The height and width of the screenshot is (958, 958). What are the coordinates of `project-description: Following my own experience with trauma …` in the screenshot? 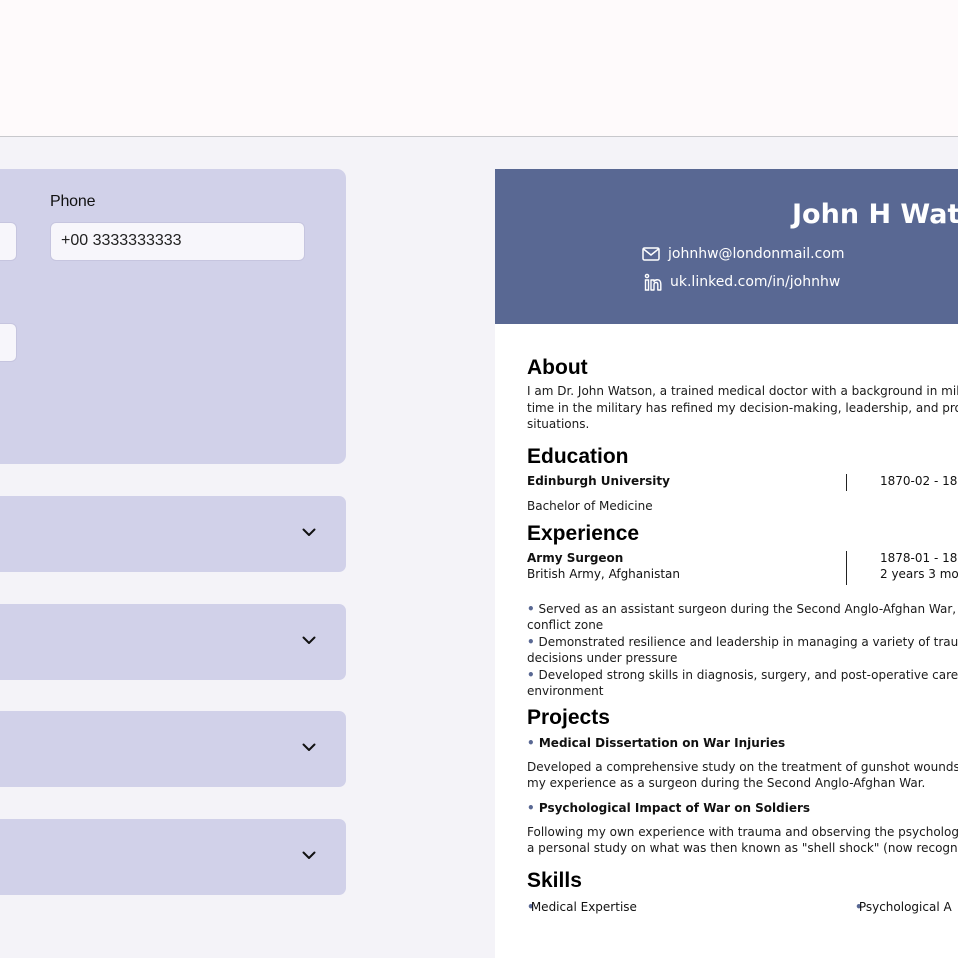 It's located at (742, 831).